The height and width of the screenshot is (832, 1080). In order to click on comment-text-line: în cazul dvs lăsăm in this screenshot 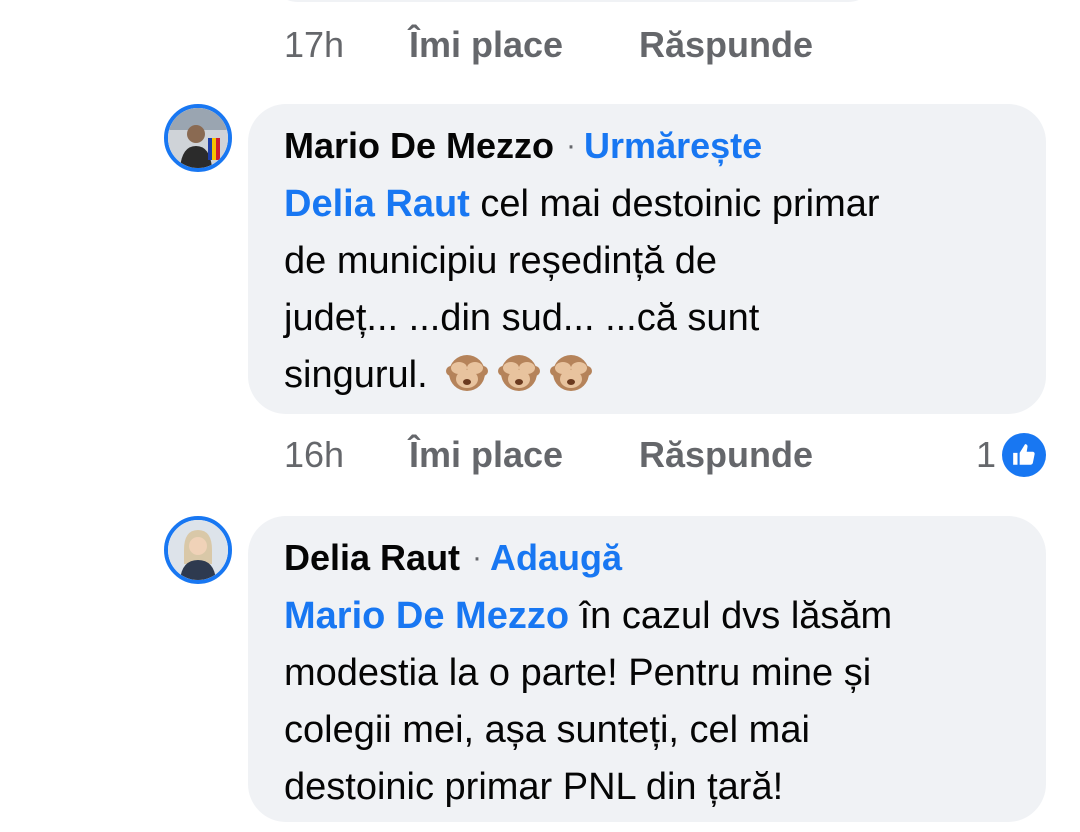, I will do `click(731, 616)`.